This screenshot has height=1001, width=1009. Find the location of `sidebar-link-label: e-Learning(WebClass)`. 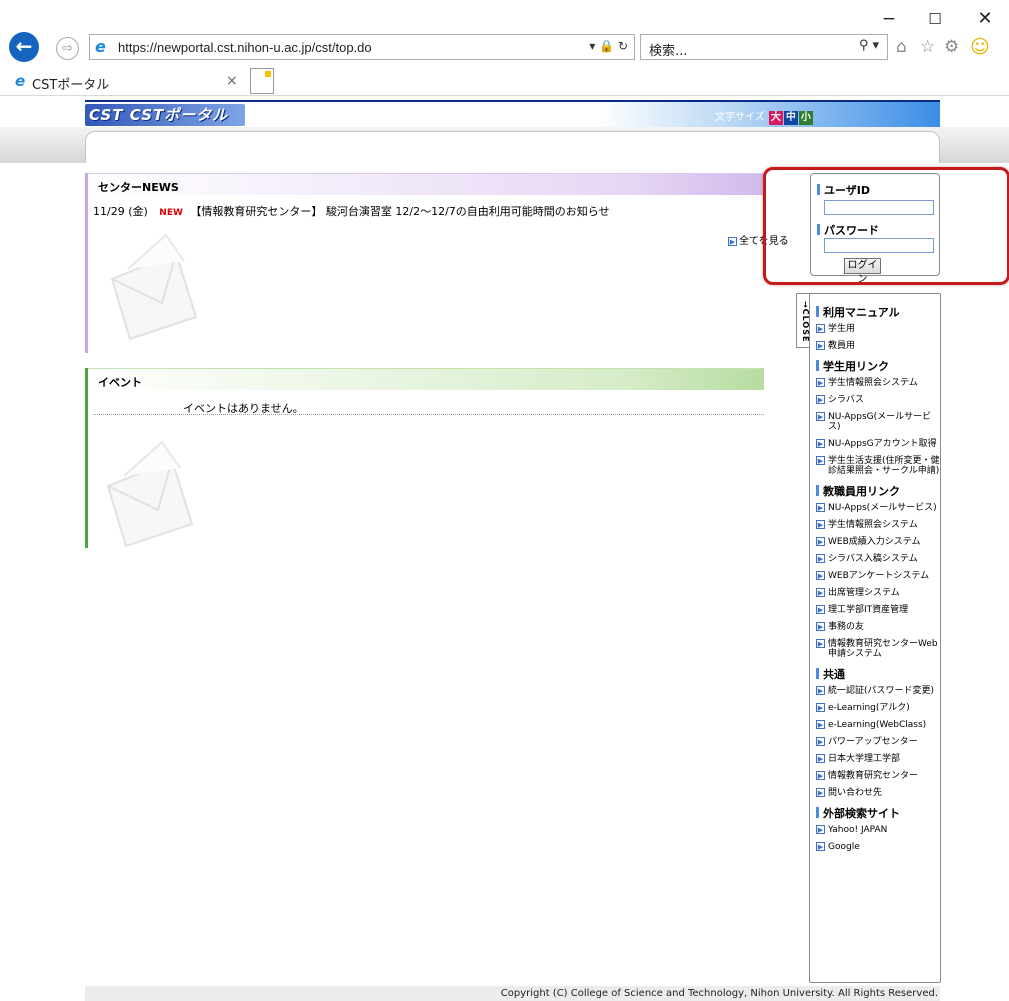

sidebar-link-label: e-Learning(WebClass) is located at coordinates (877, 725).